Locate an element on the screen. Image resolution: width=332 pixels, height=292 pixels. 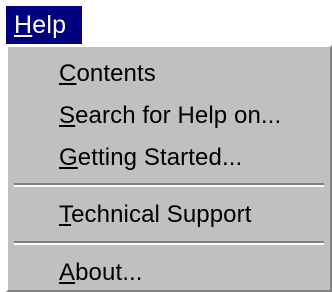
help-menu-title: Help is located at coordinates (44, 25).